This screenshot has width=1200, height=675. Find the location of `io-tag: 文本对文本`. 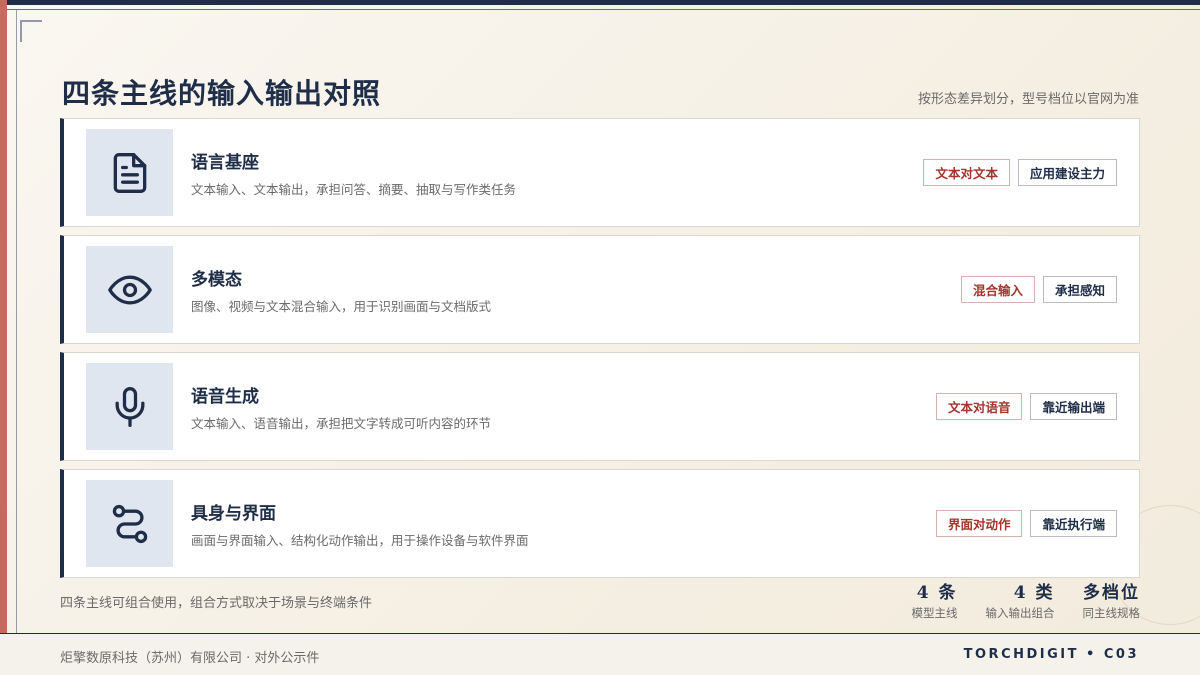

io-tag: 文本对文本 is located at coordinates (966, 172).